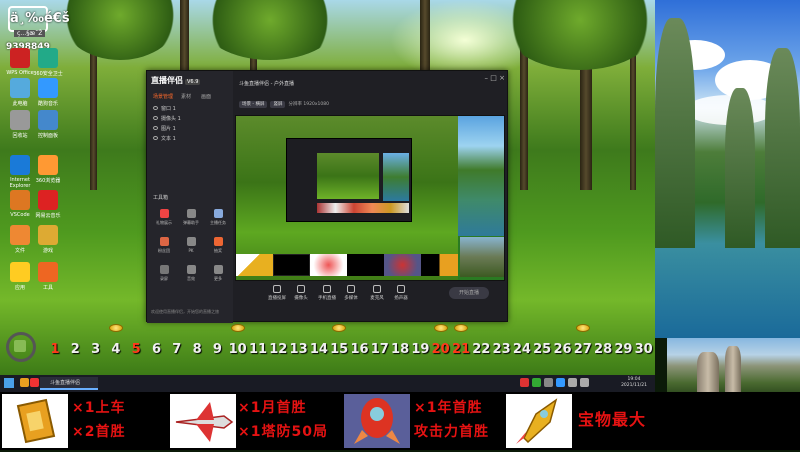 The height and width of the screenshot is (452, 800). Describe the element at coordinates (277, 293) in the screenshot. I see `screen-cast-button: 直播投屏` at that location.